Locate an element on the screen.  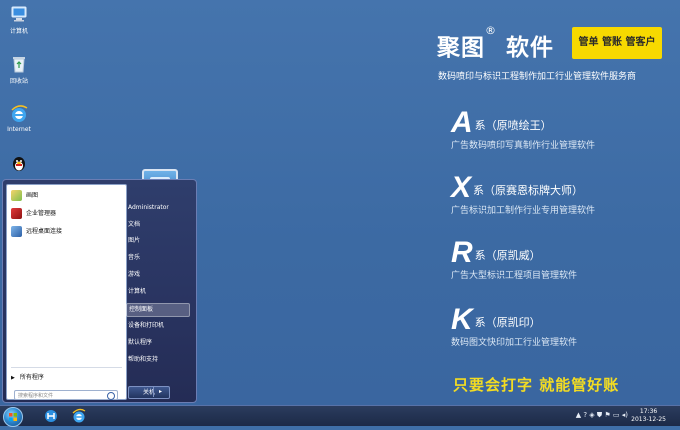
series-r: R 系（原凯威） 广告大型标识工程项目管理软件 is located at coordinates (514, 258).